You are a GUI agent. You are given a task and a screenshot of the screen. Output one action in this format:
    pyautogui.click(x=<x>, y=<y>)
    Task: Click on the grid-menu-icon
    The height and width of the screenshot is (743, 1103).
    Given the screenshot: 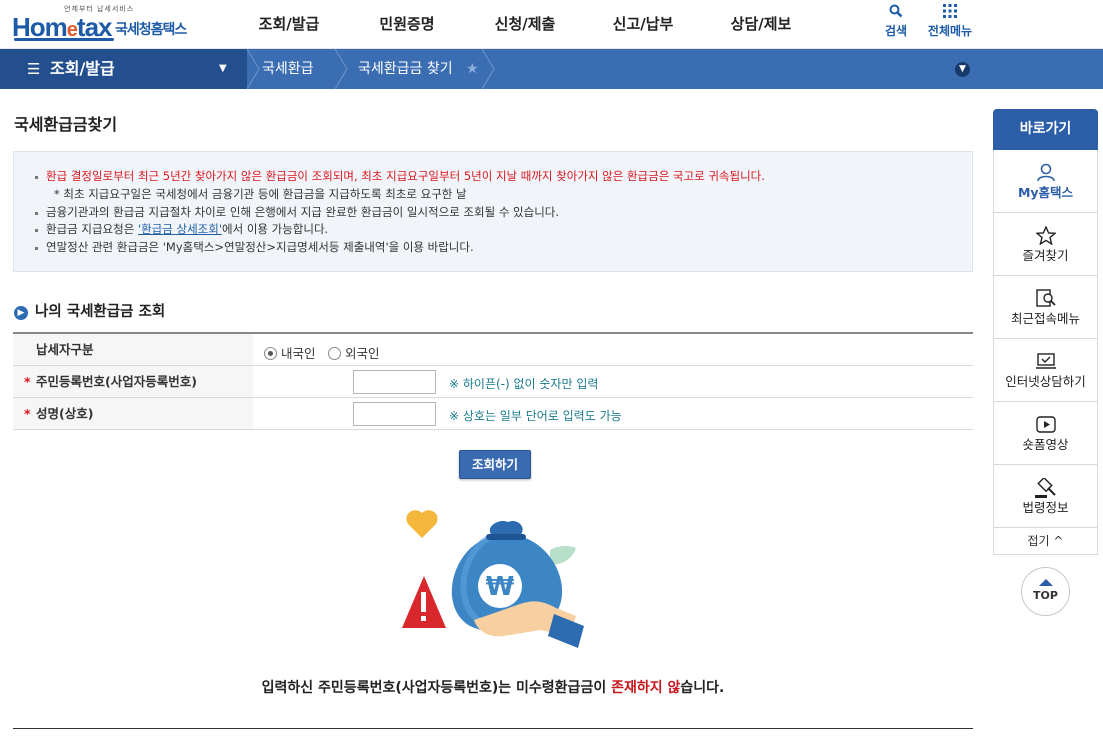 What is the action you would take?
    pyautogui.click(x=950, y=13)
    